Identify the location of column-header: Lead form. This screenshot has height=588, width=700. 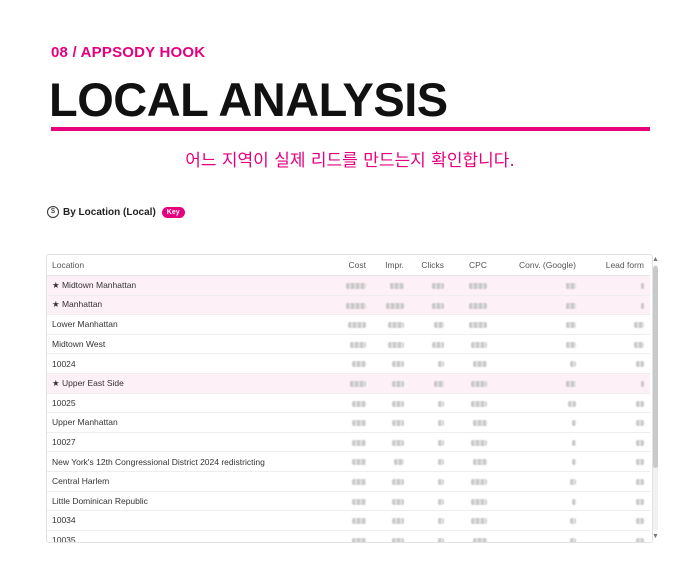
(616, 265).